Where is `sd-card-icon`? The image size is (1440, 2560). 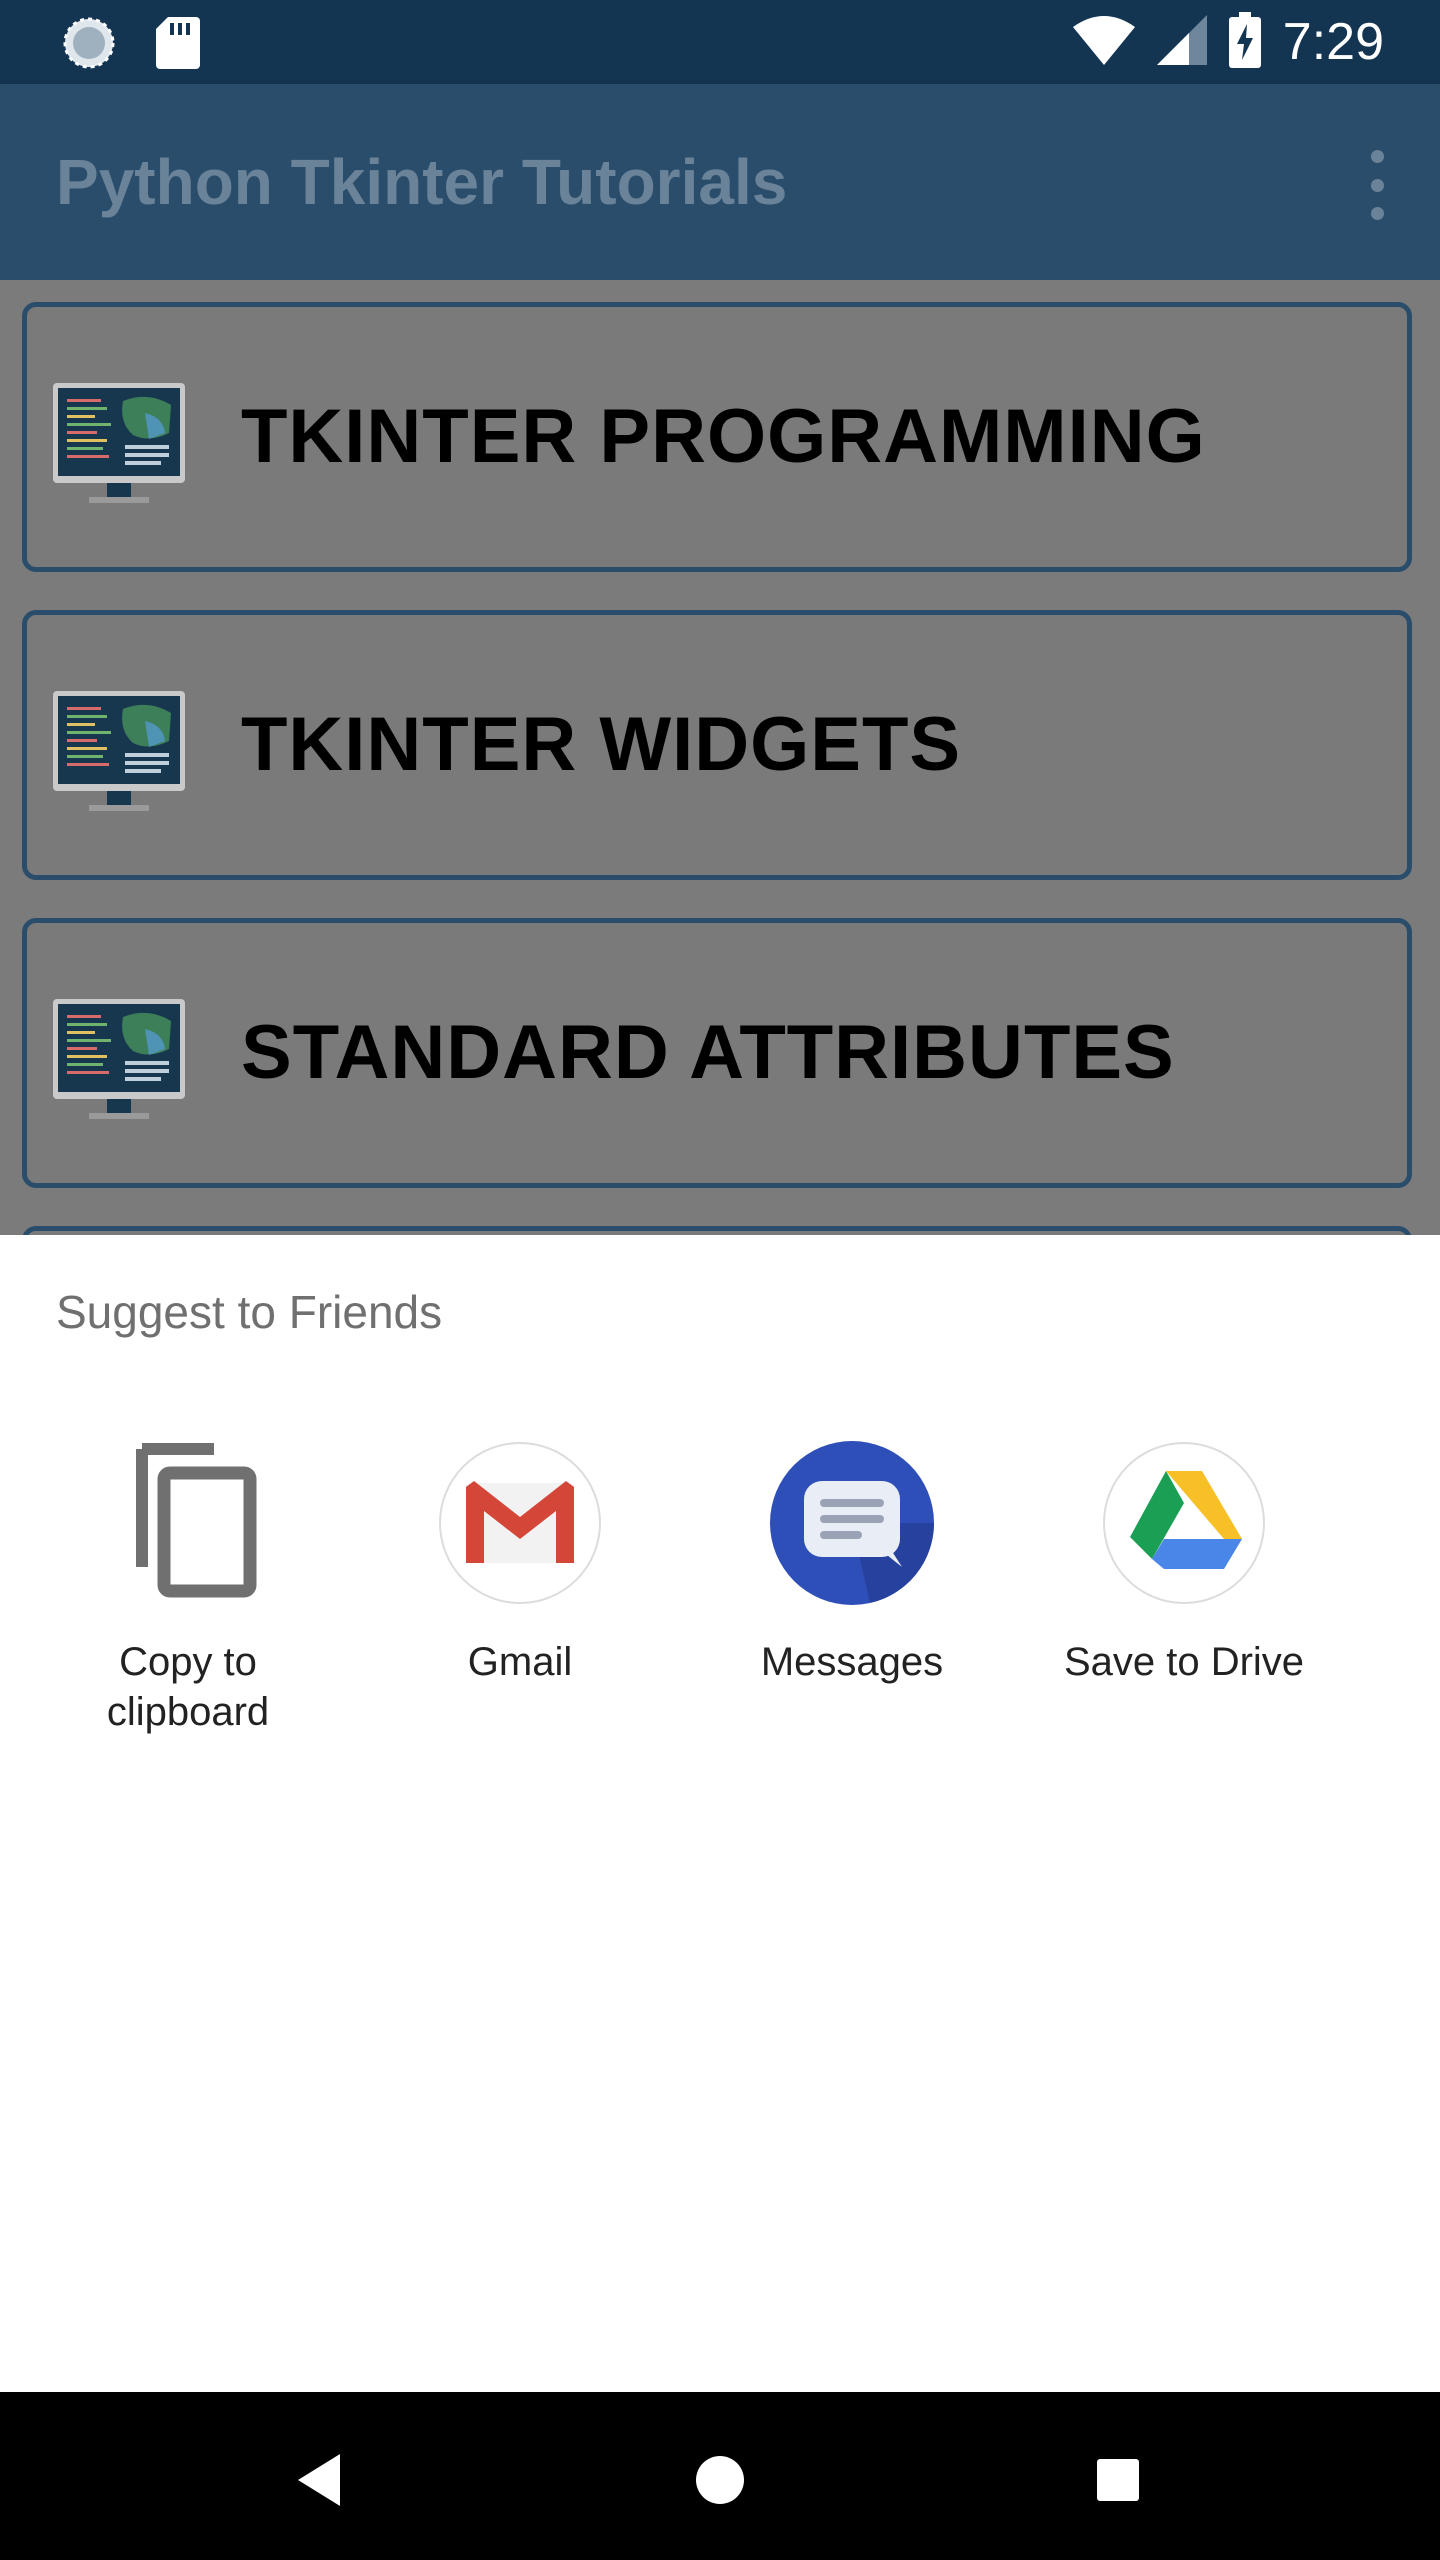 sd-card-icon is located at coordinates (178, 45).